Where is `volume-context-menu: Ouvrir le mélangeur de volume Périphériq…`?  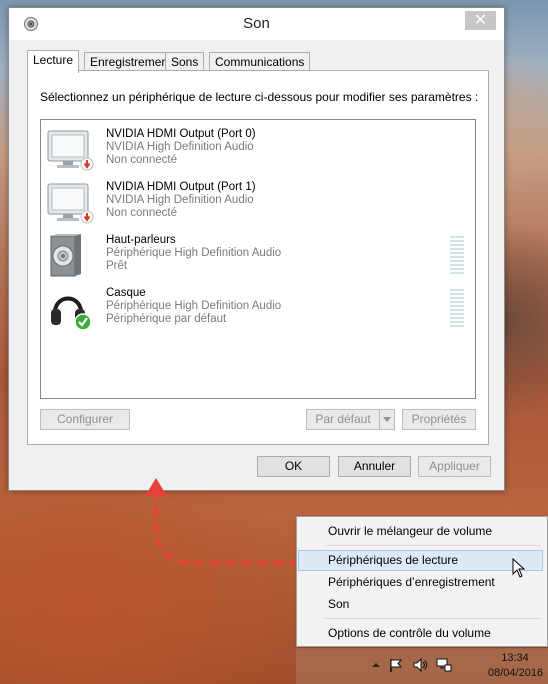 volume-context-menu: Ouvrir le mélangeur de volume Périphériq… is located at coordinates (422, 581).